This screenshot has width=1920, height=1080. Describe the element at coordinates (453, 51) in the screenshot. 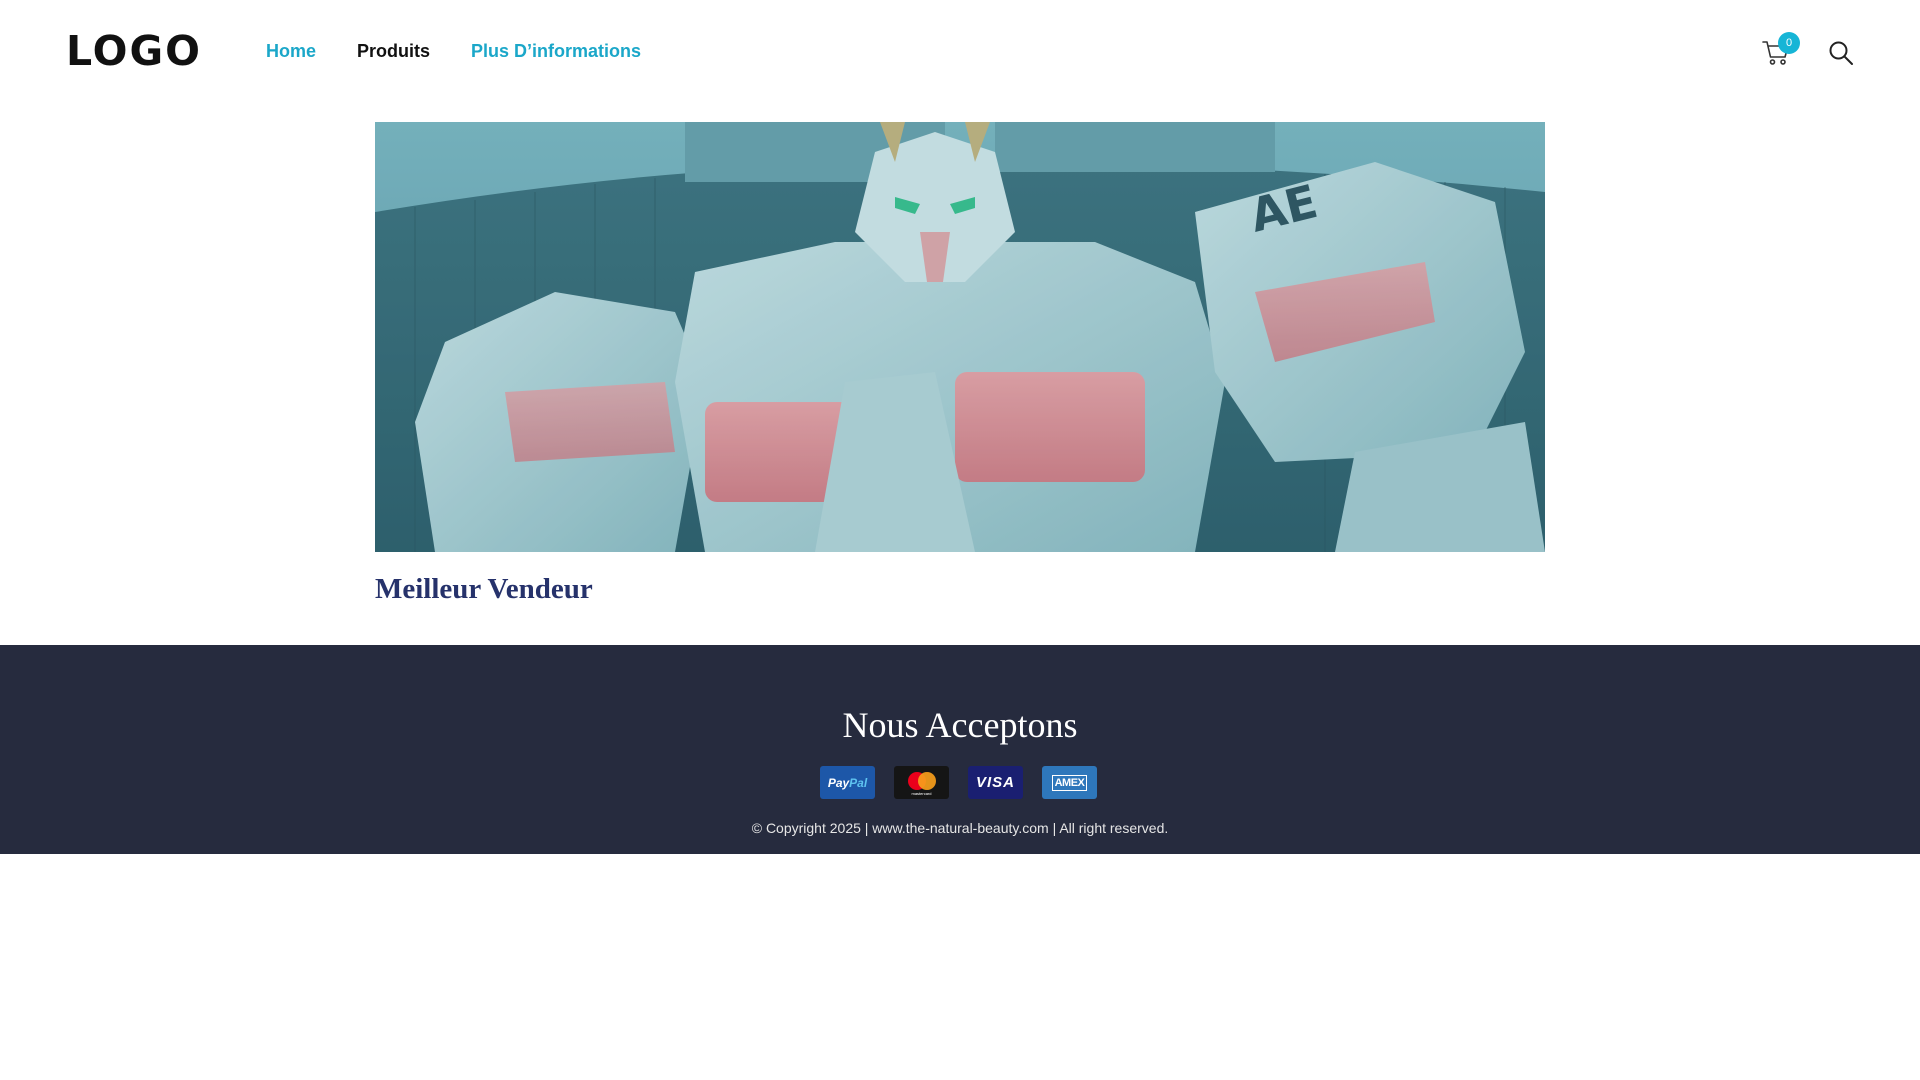

I see `main-nav: Home Produits Plus D’informations` at that location.